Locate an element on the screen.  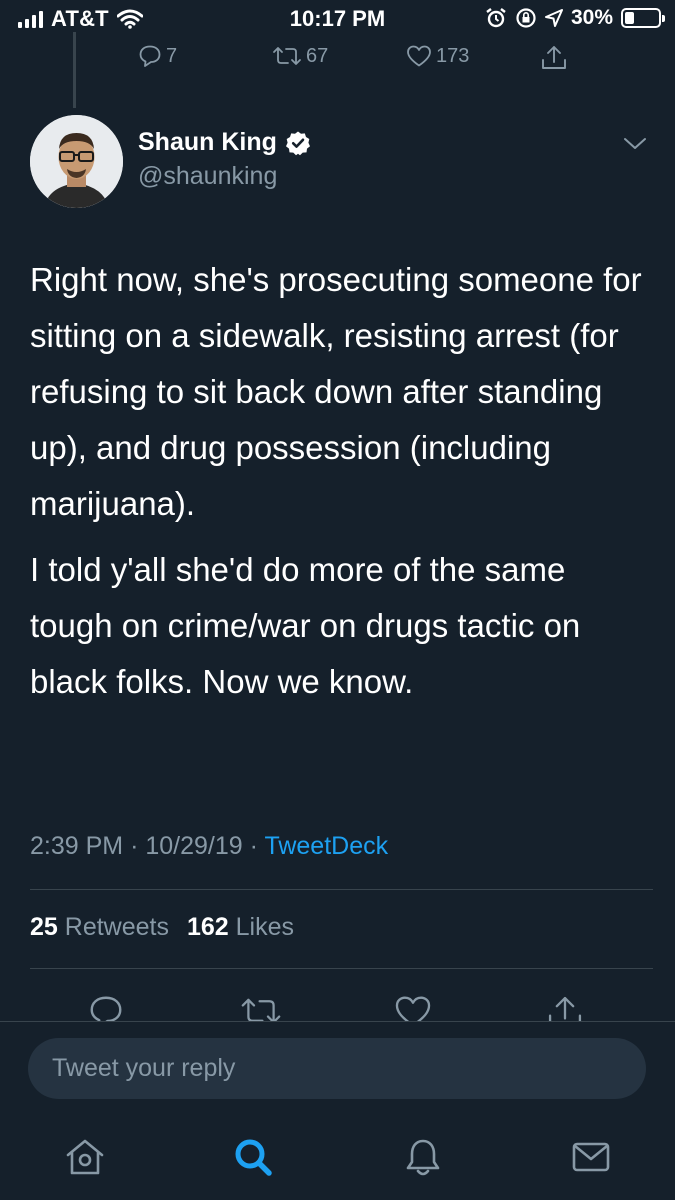
notifications-icon is located at coordinates (423, 1157).